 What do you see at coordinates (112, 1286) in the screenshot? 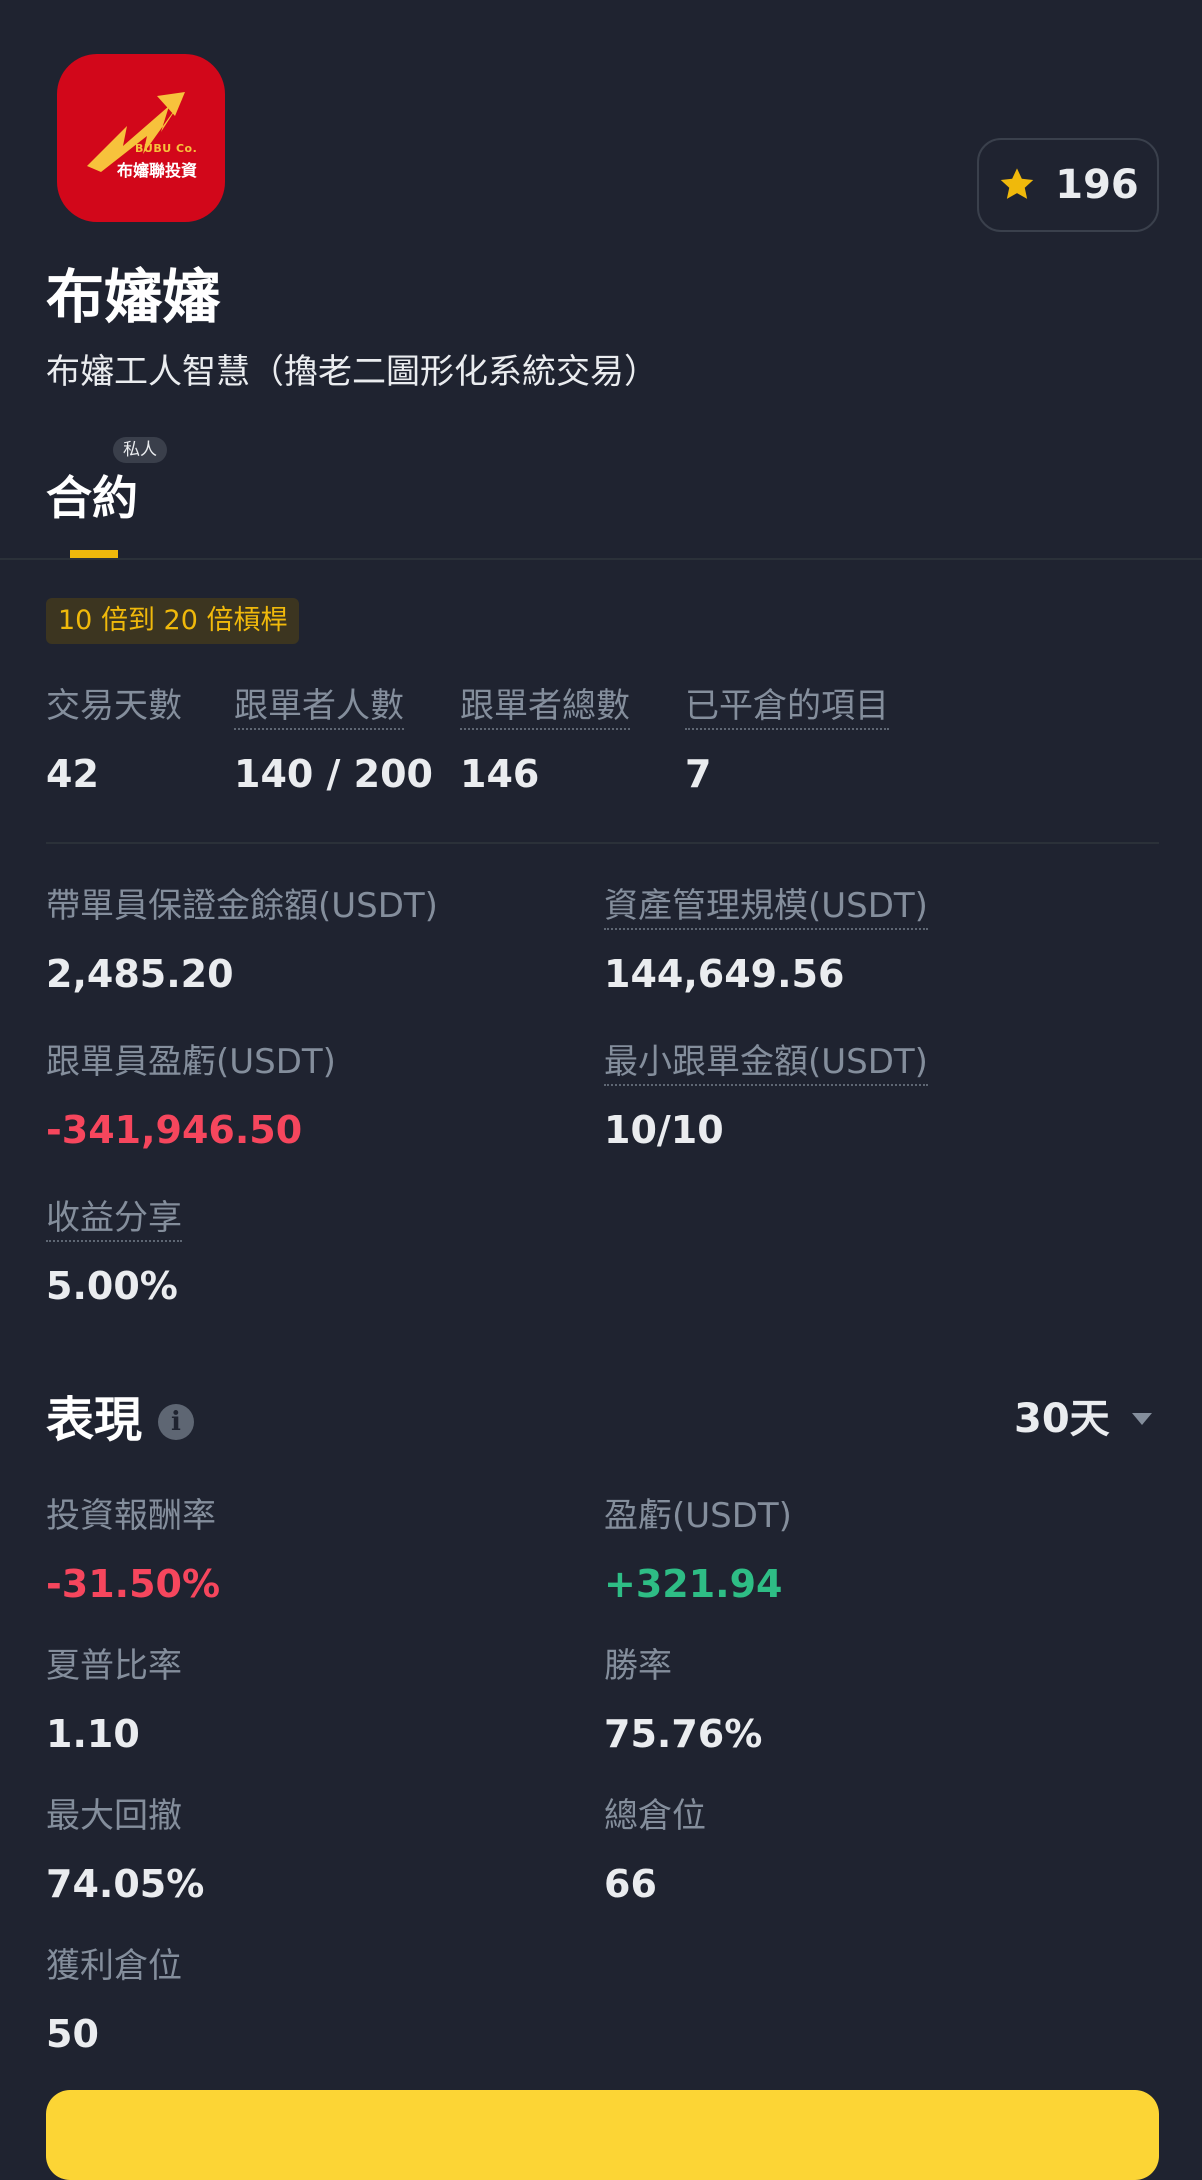
I see `profit-share-value: 5.00%` at bounding box center [112, 1286].